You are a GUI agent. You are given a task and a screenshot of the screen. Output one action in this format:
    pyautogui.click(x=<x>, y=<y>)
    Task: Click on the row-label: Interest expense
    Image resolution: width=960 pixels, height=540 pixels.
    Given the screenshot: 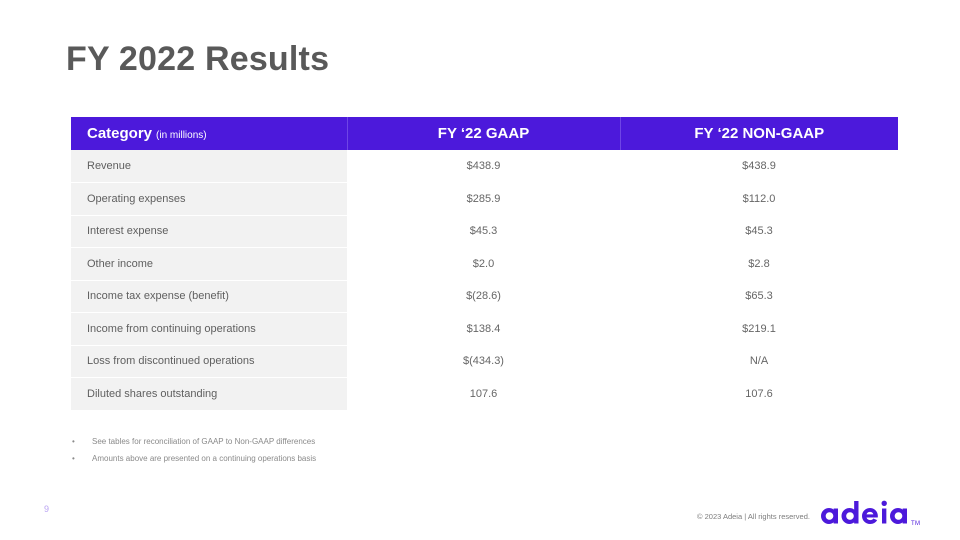 What is the action you would take?
    pyautogui.click(x=209, y=231)
    